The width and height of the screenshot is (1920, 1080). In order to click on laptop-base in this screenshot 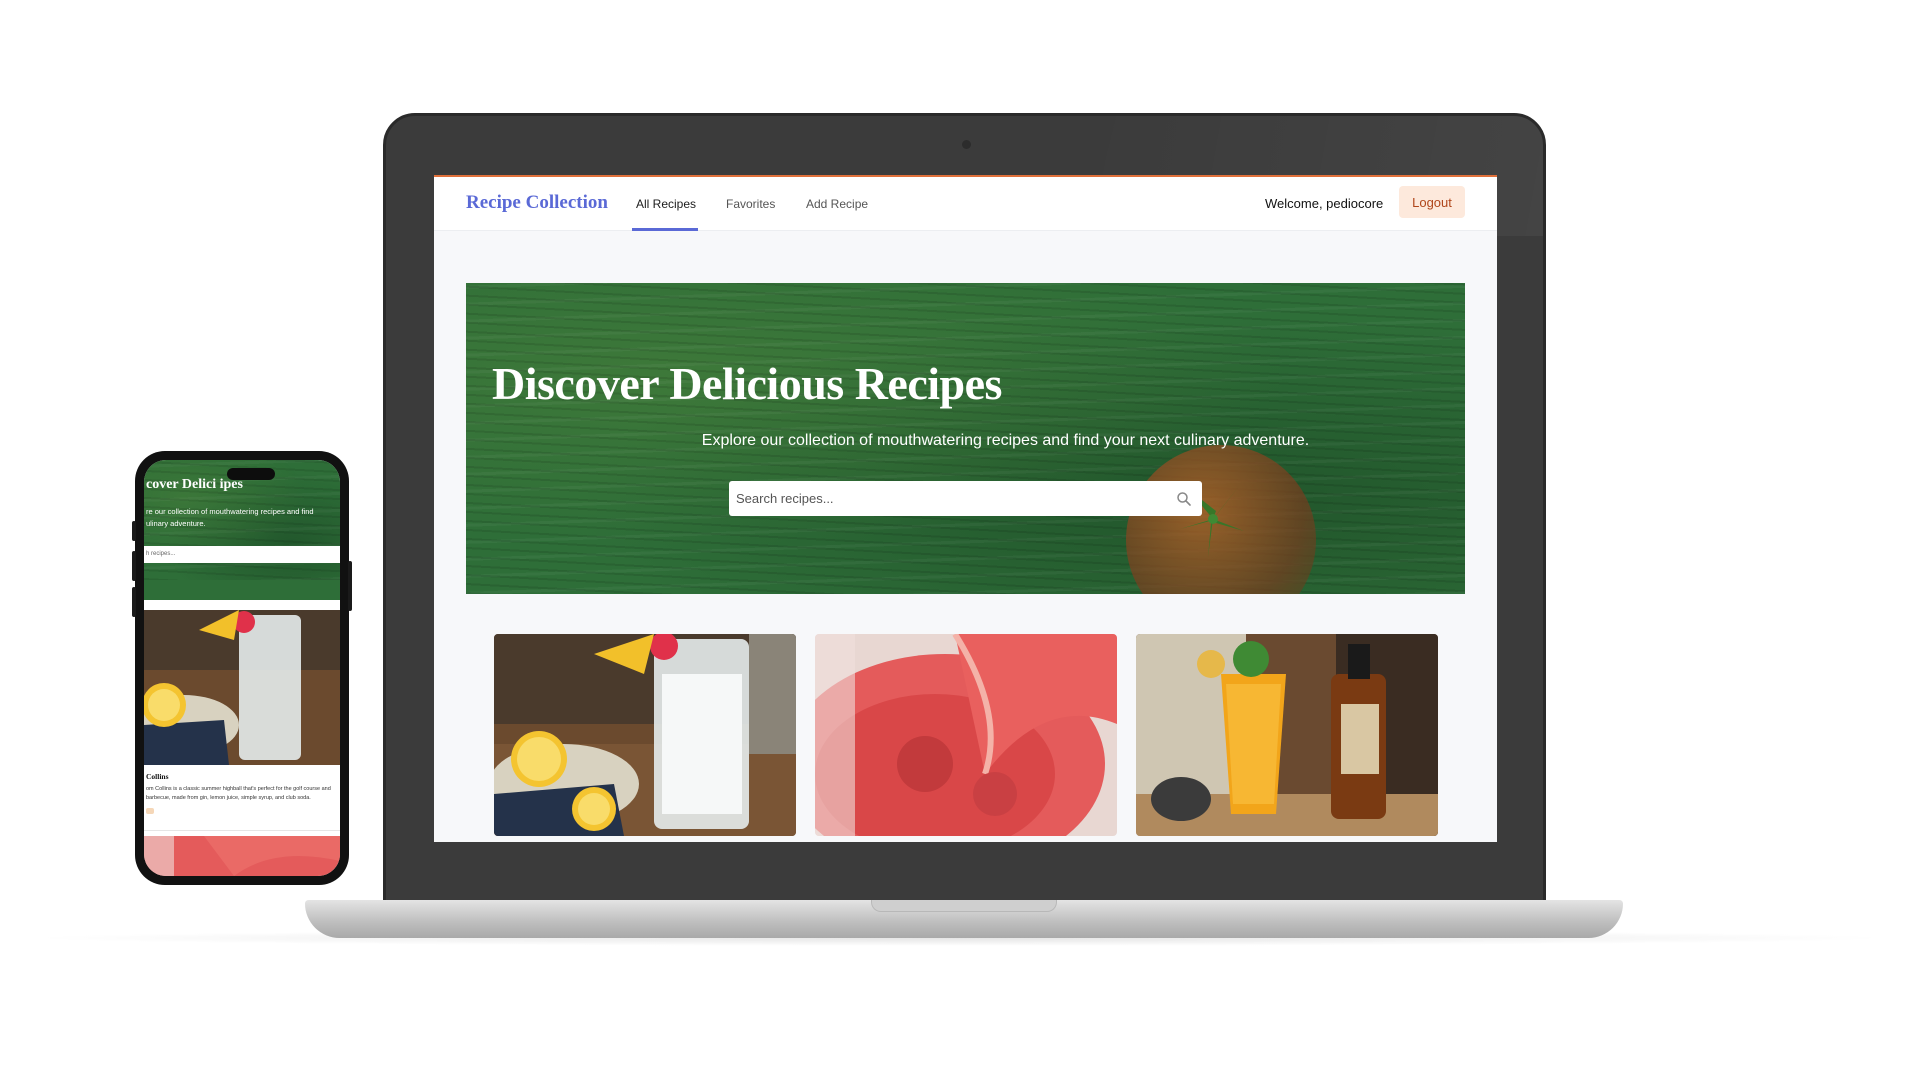, I will do `click(964, 919)`.